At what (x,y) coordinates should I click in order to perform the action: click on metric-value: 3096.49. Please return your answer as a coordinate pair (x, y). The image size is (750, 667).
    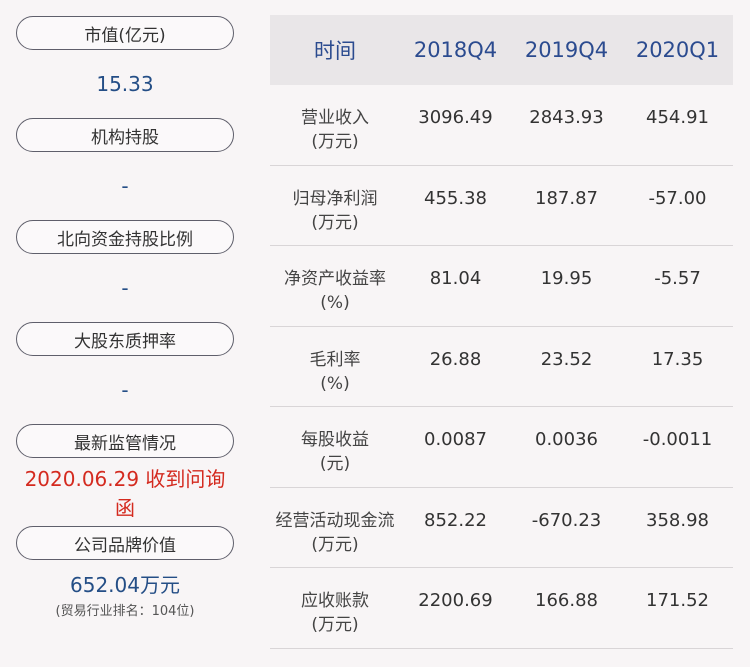
    Looking at the image, I should click on (455, 117).